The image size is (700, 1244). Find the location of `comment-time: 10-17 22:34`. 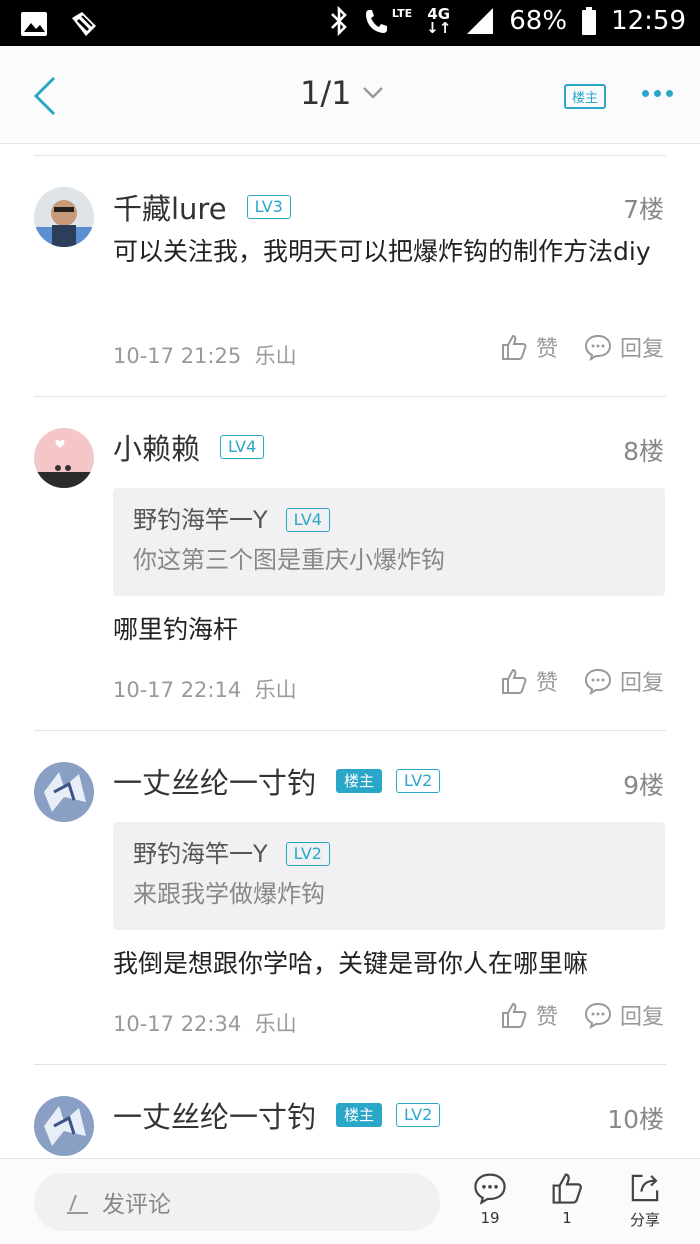

comment-time: 10-17 22:34 is located at coordinates (177, 1024).